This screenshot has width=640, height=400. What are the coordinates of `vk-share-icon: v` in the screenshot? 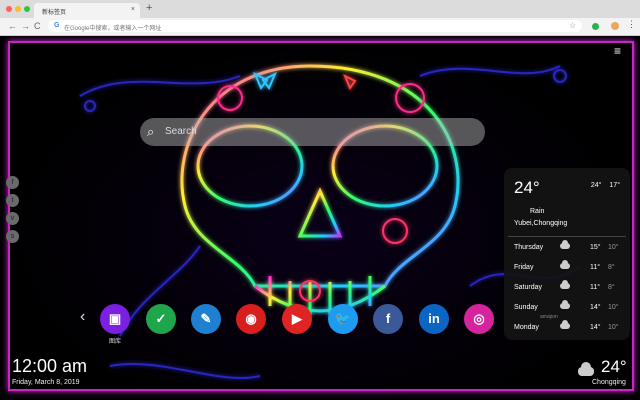 It's located at (12, 218).